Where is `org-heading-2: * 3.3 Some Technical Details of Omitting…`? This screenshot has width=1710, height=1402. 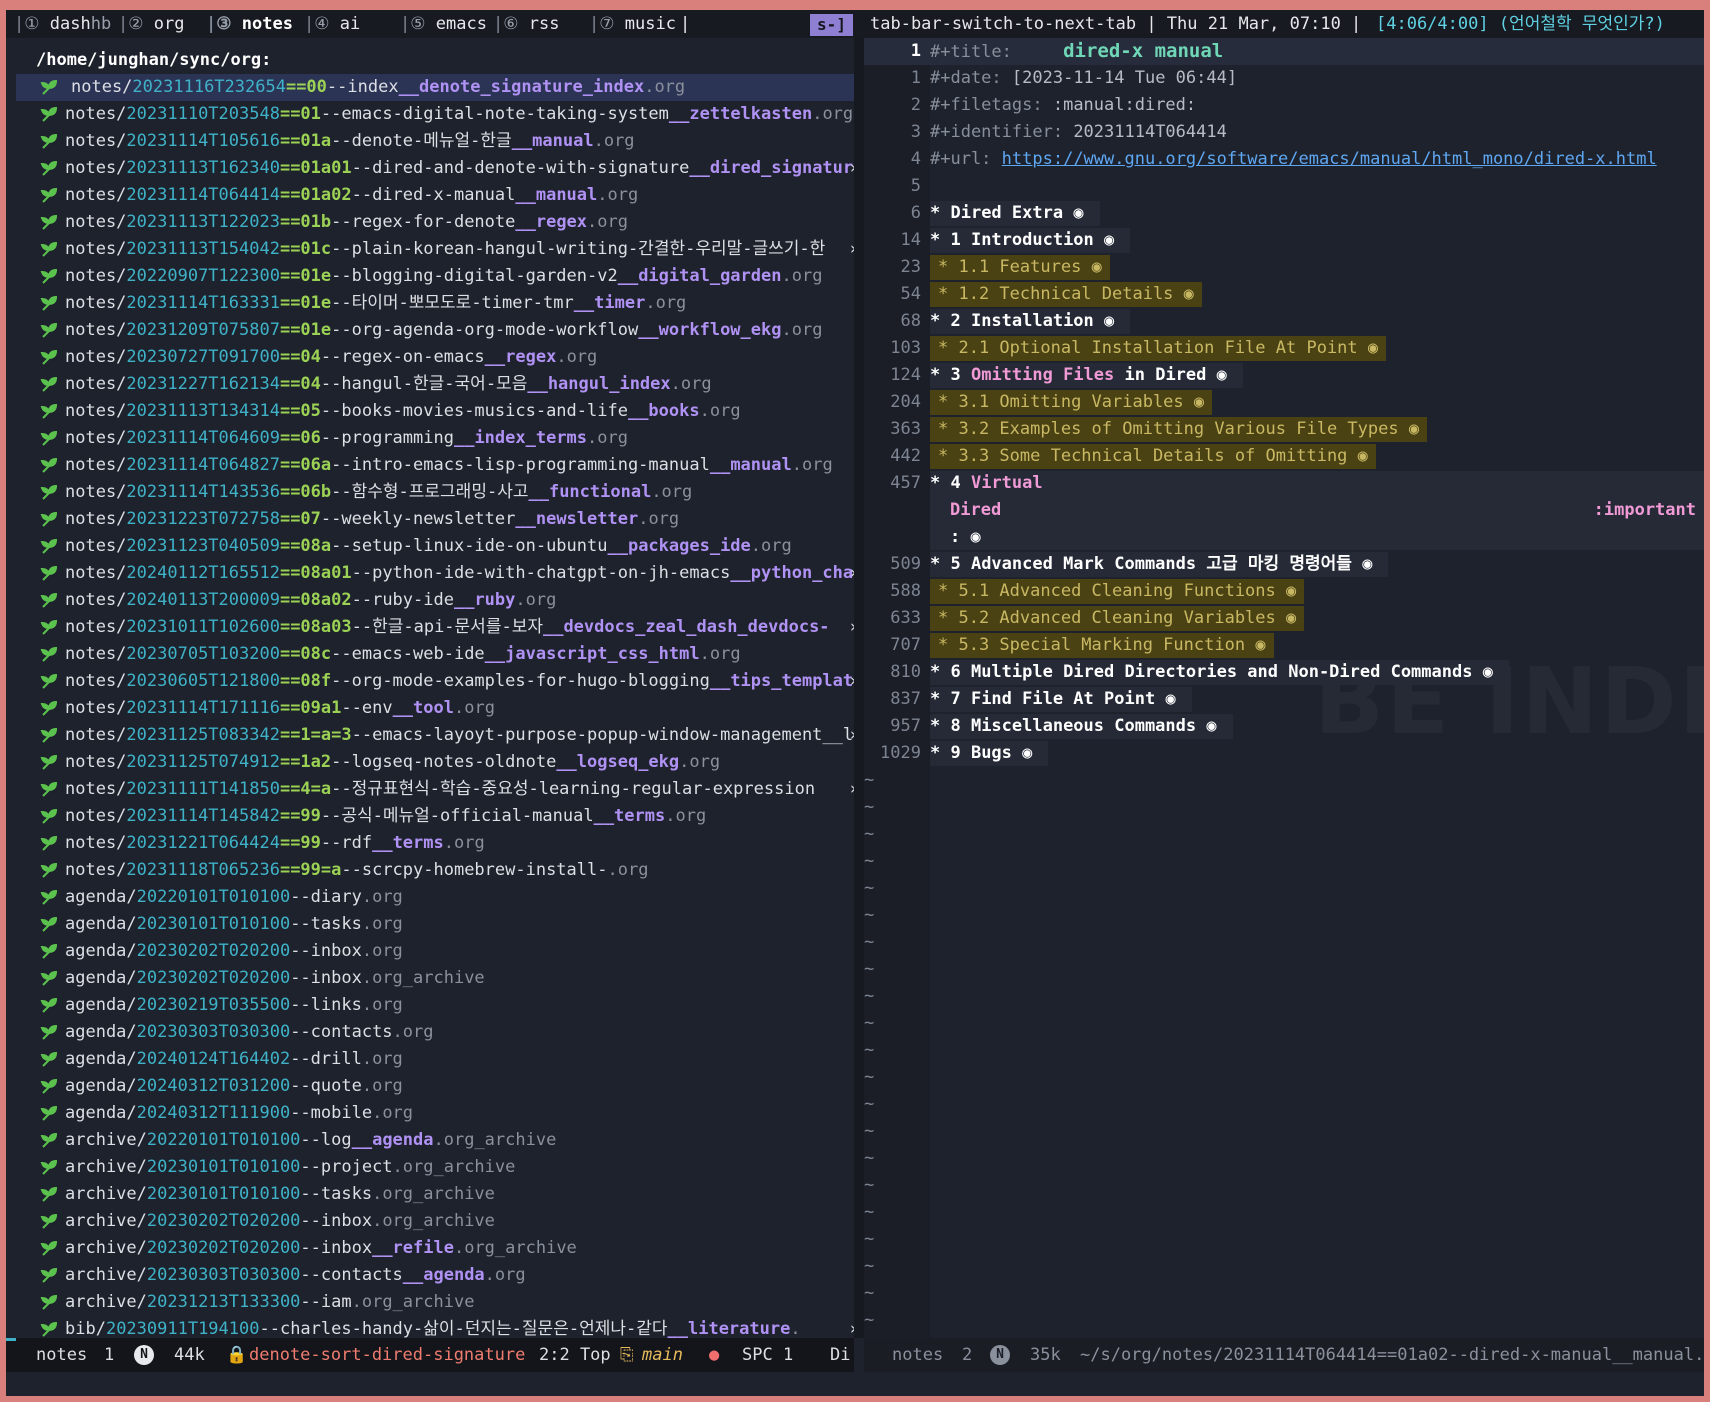
org-heading-2: * 3.3 Some Technical Details of Omitting… is located at coordinates (1153, 456).